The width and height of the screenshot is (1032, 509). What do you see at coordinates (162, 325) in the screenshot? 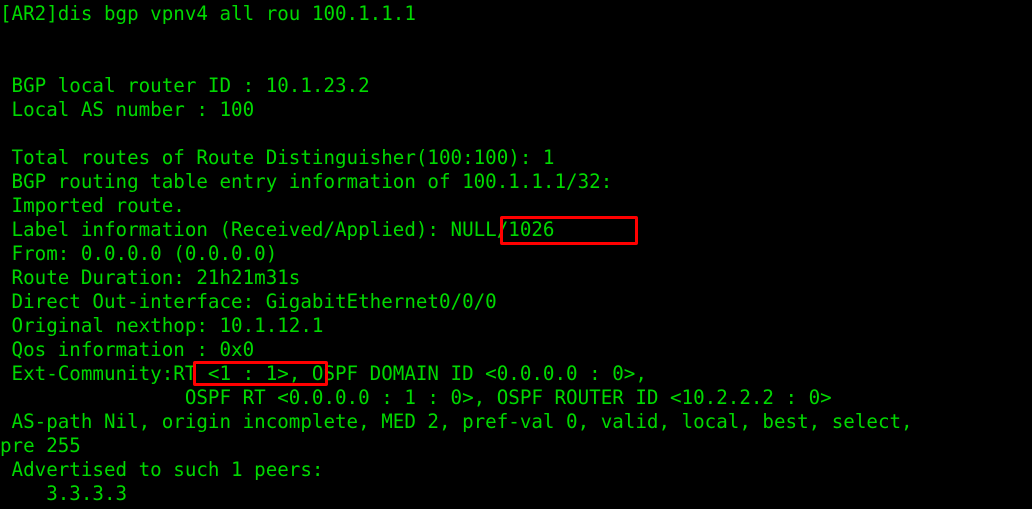
I see `terminal-line-original-nexthop: Original nexthop: 10.1.12.1` at bounding box center [162, 325].